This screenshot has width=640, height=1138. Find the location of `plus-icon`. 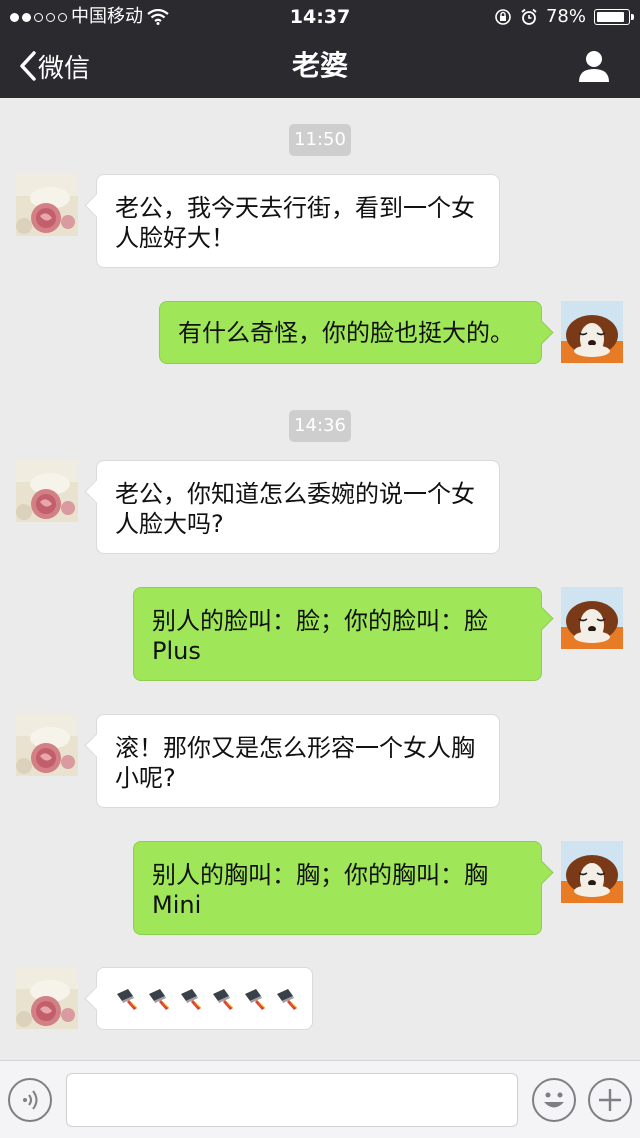

plus-icon is located at coordinates (610, 1100).